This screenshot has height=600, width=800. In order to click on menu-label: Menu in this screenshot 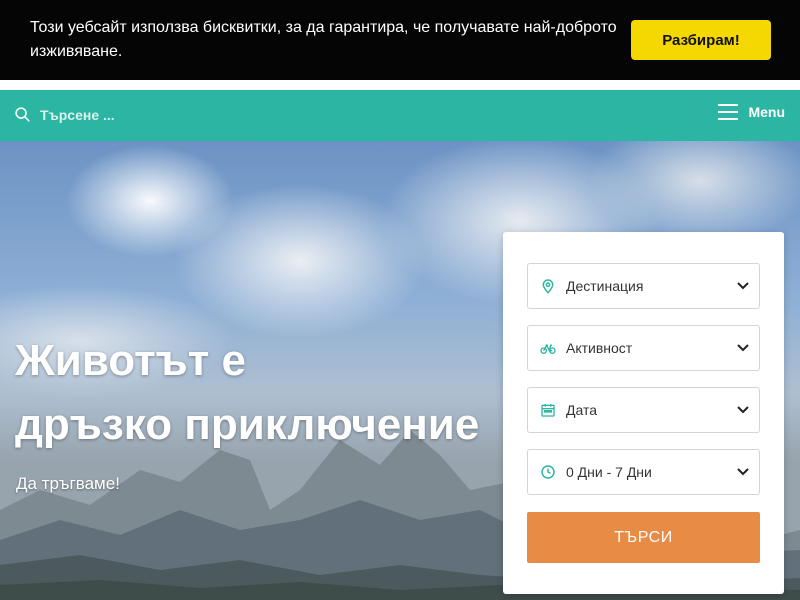, I will do `click(766, 112)`.